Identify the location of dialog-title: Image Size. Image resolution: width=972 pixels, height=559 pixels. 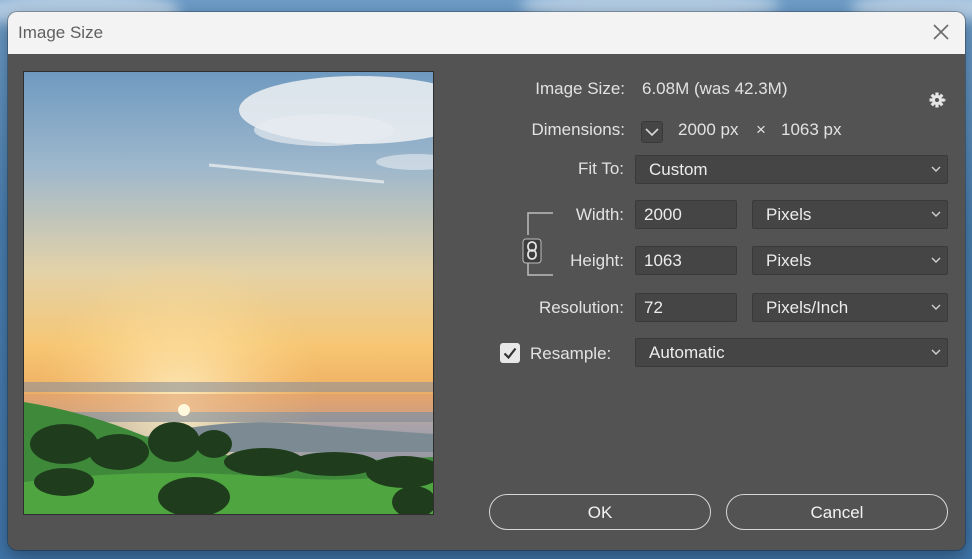
(61, 32).